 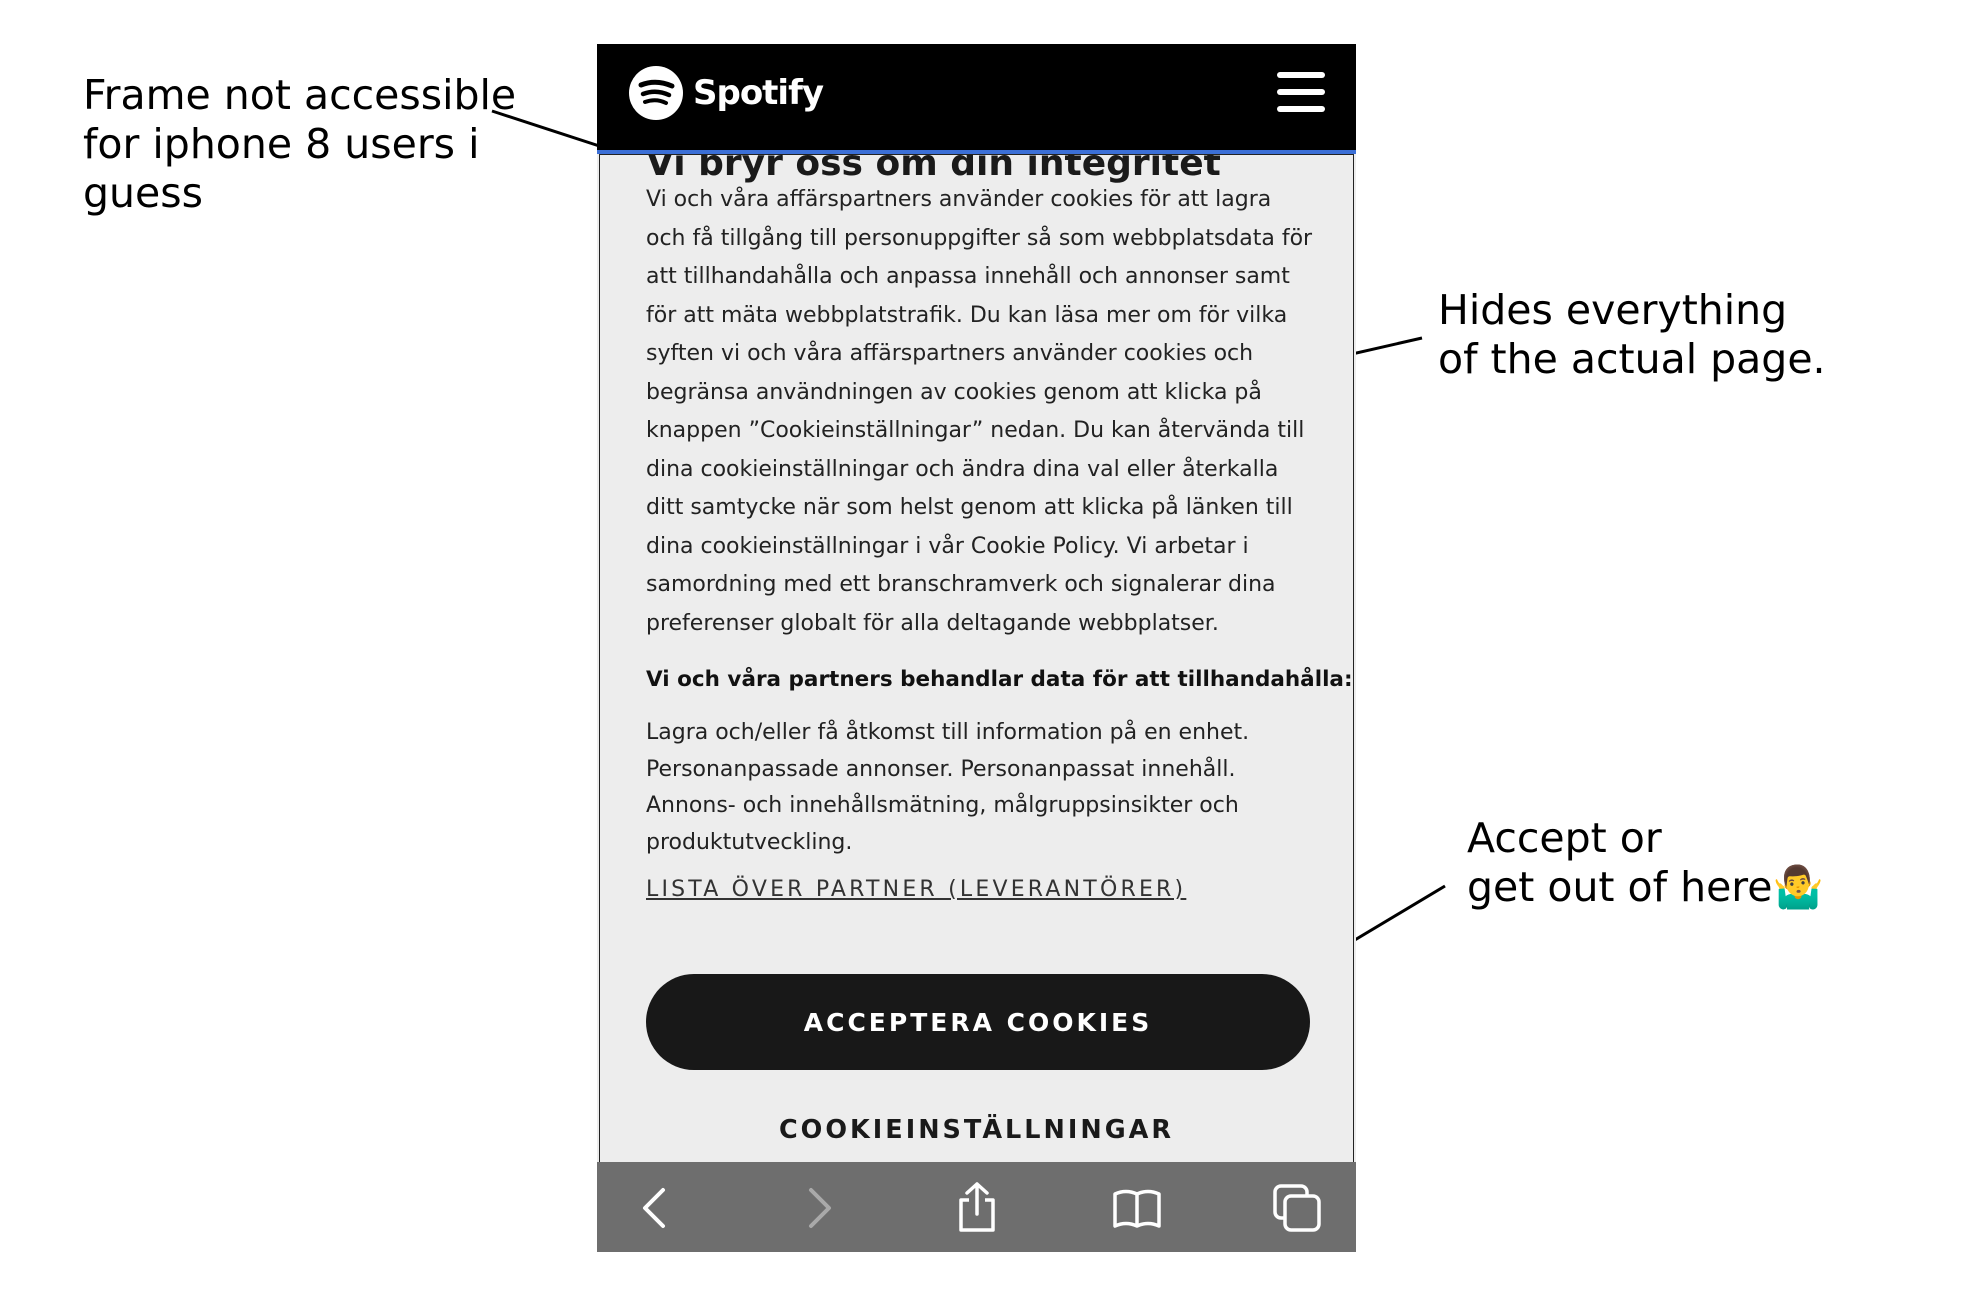 What do you see at coordinates (1613, 310) in the screenshot?
I see `hides-annotation-line-1: Hides everything` at bounding box center [1613, 310].